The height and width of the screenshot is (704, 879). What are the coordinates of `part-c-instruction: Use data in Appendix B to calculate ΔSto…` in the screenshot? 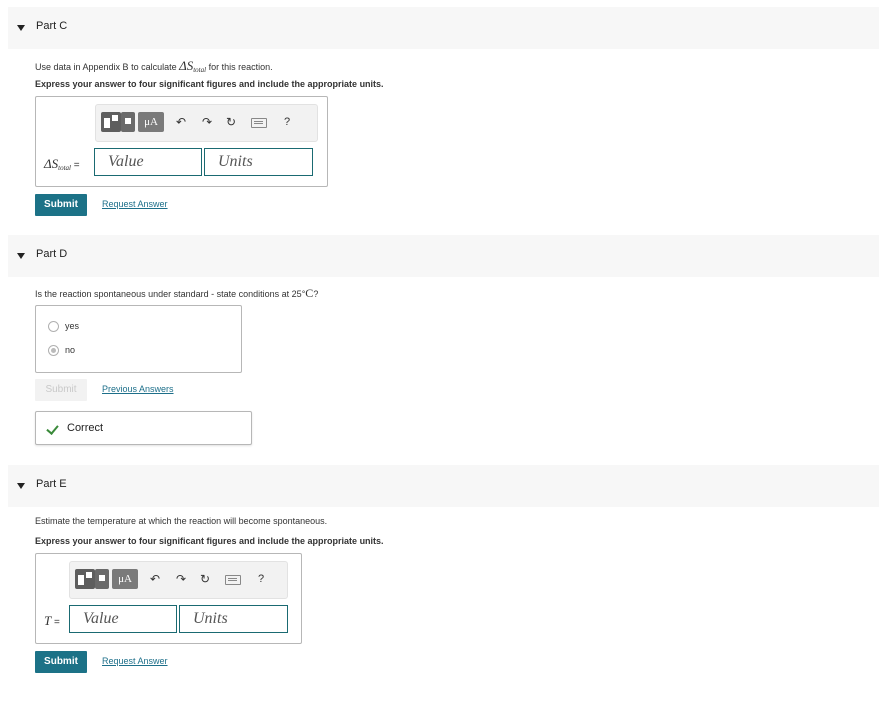 It's located at (154, 66).